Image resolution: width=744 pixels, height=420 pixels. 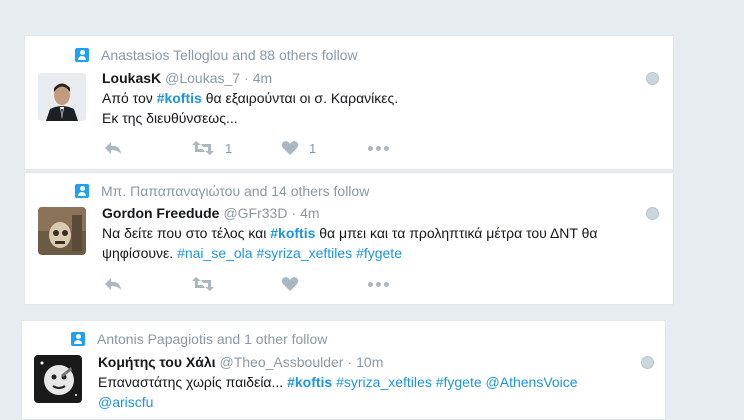 I want to click on tweet-text-segment: θα εξαιρούνται οι σ. Καρανίκες., so click(x=300, y=98).